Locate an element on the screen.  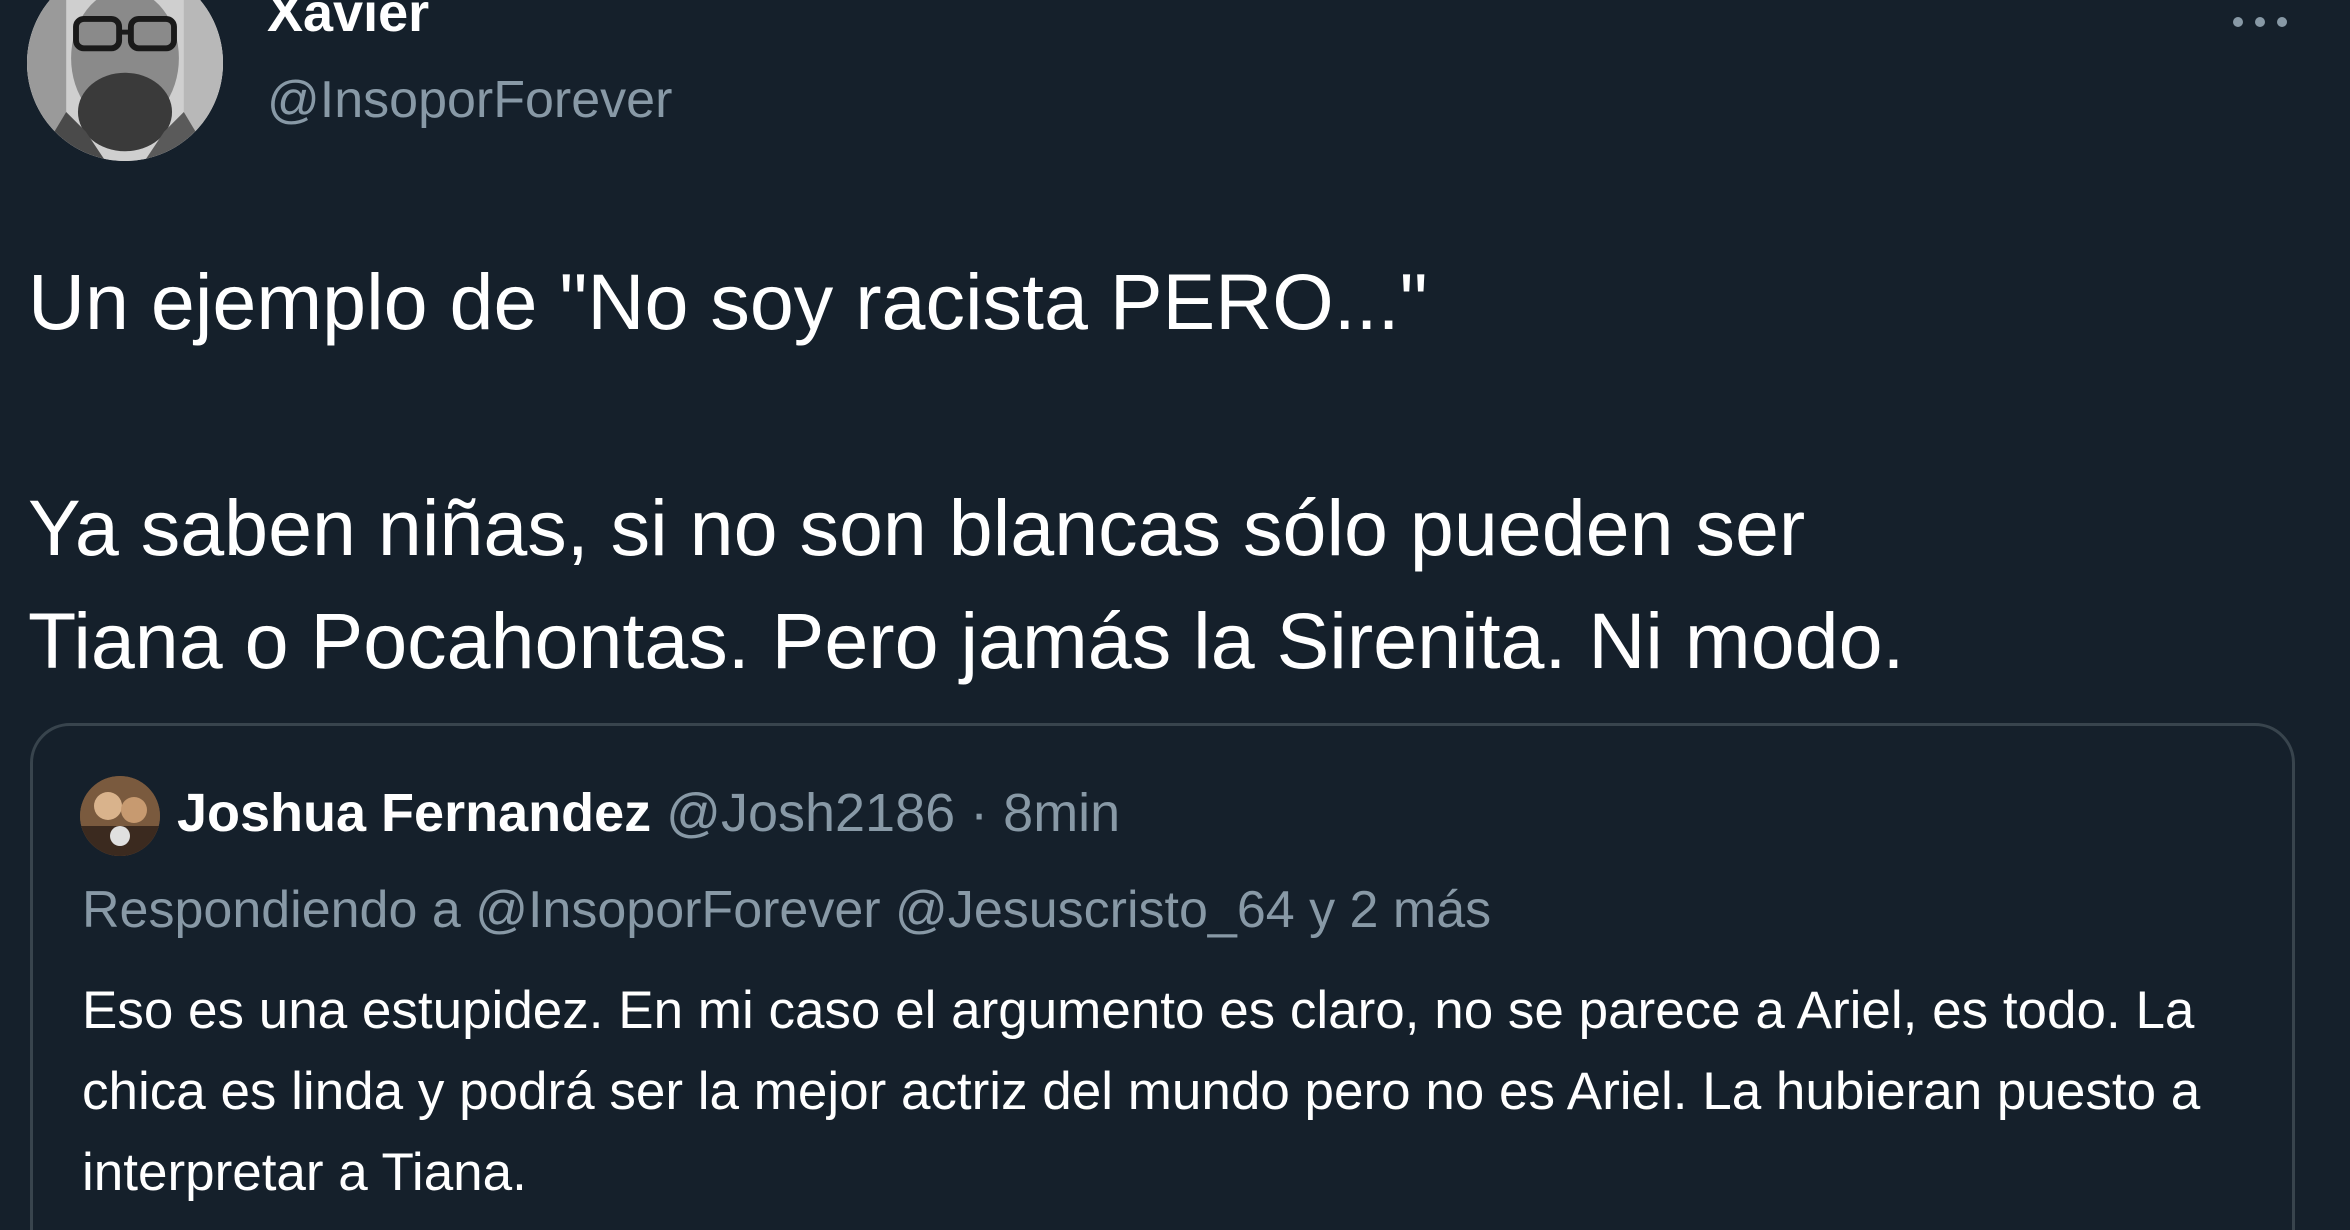
tweet-text-line-1: Un ejemplo de "No soy racista PERO..." is located at coordinates (728, 301).